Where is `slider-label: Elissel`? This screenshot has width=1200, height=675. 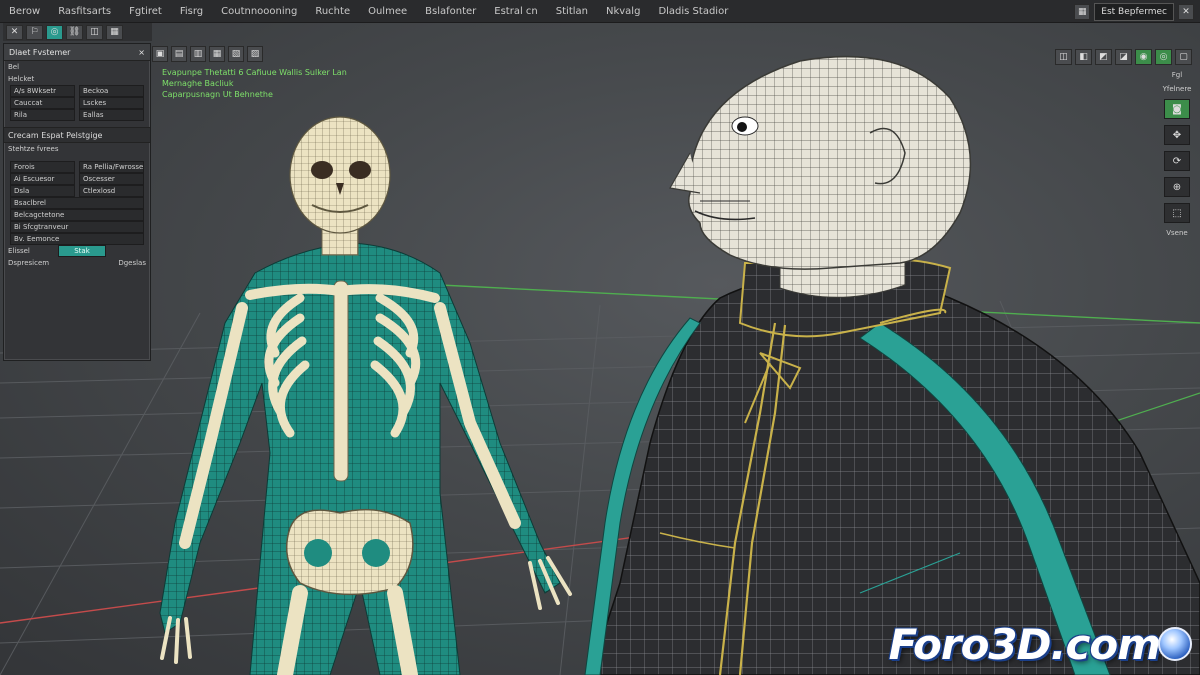
slider-label: Elissel is located at coordinates (19, 251).